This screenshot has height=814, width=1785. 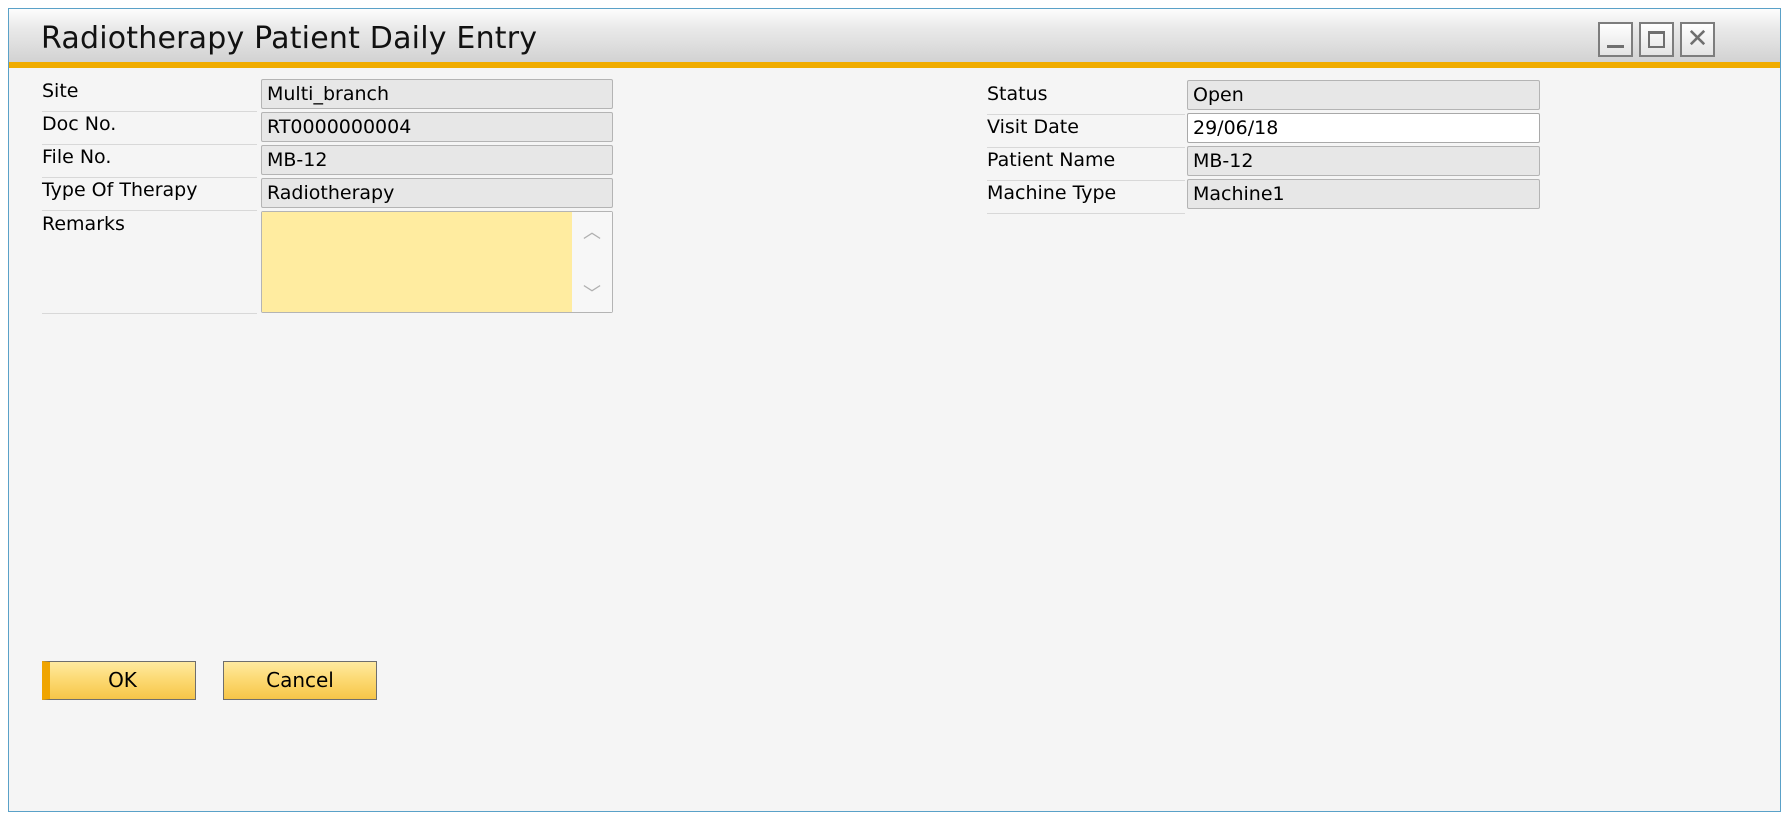 I want to click on title-bar: Radiotherapy Patient Daily Entry ✕, so click(x=894, y=38).